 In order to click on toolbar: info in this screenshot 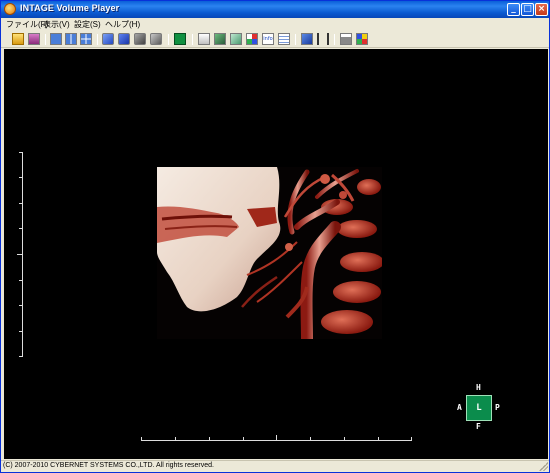, I will do `click(275, 39)`.